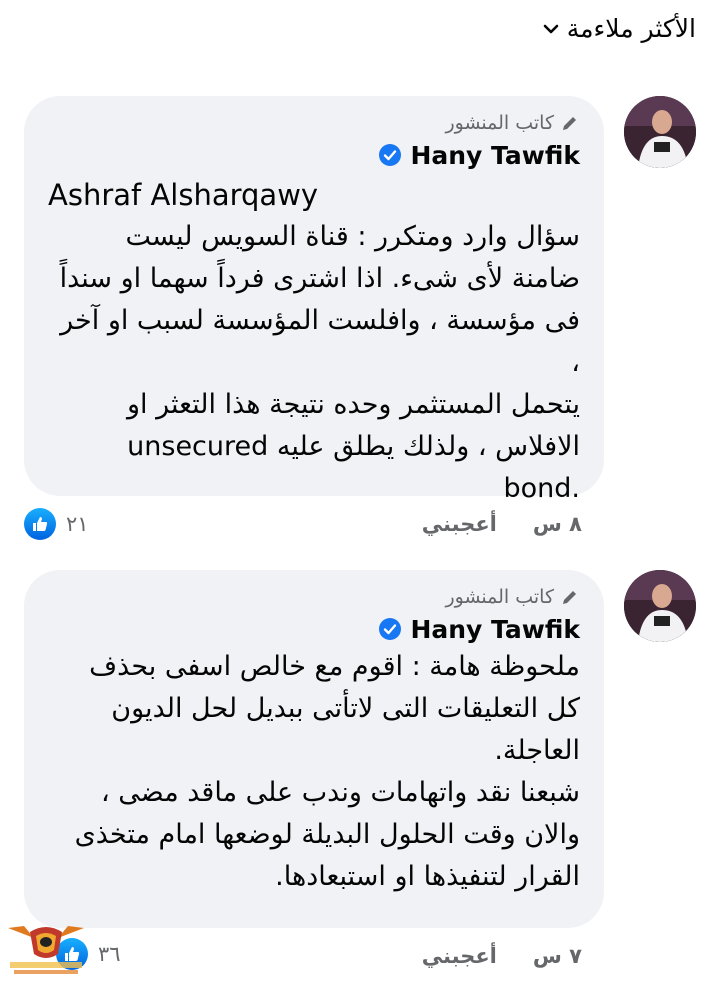 The height and width of the screenshot is (983, 720). I want to click on sort-dropdown: الأكثر ملاءمة, so click(619, 28).